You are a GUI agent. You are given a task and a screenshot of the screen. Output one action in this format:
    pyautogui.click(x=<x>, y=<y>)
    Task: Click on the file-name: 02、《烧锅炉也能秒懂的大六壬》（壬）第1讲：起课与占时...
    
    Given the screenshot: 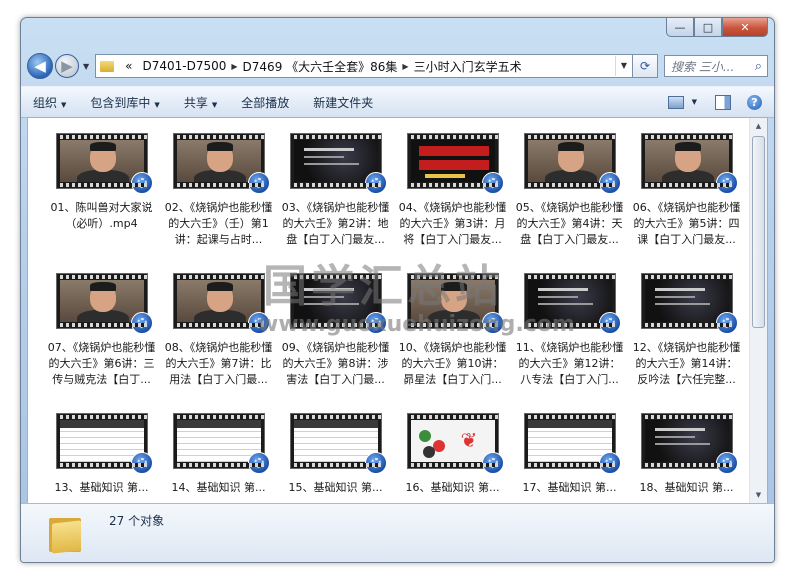 What is the action you would take?
    pyautogui.click(x=218, y=223)
    